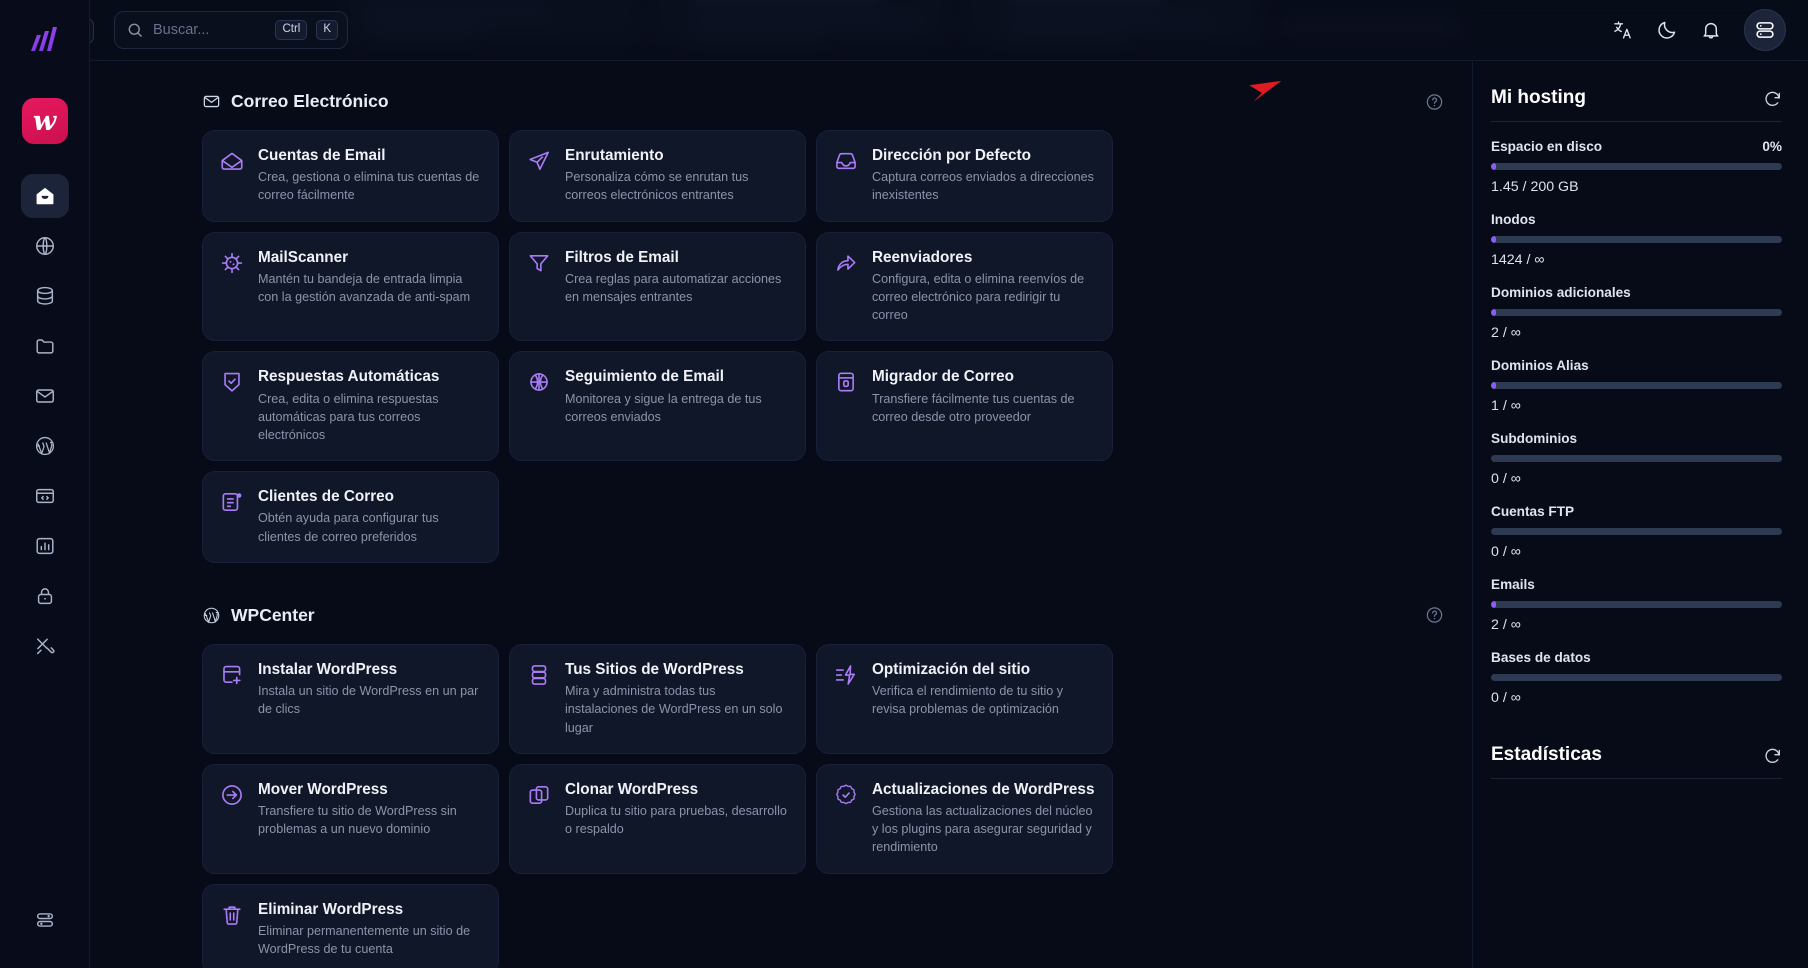  Describe the element at coordinates (232, 677) in the screenshot. I see `install-wp-icon` at that location.